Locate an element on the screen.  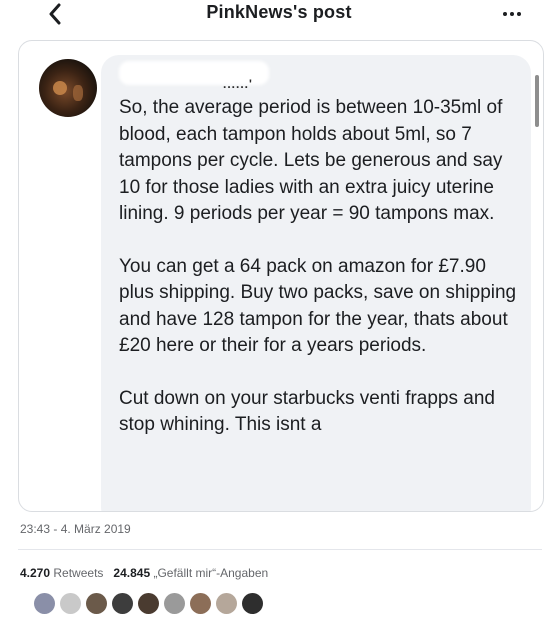
scrollbar is located at coordinates (537, 101).